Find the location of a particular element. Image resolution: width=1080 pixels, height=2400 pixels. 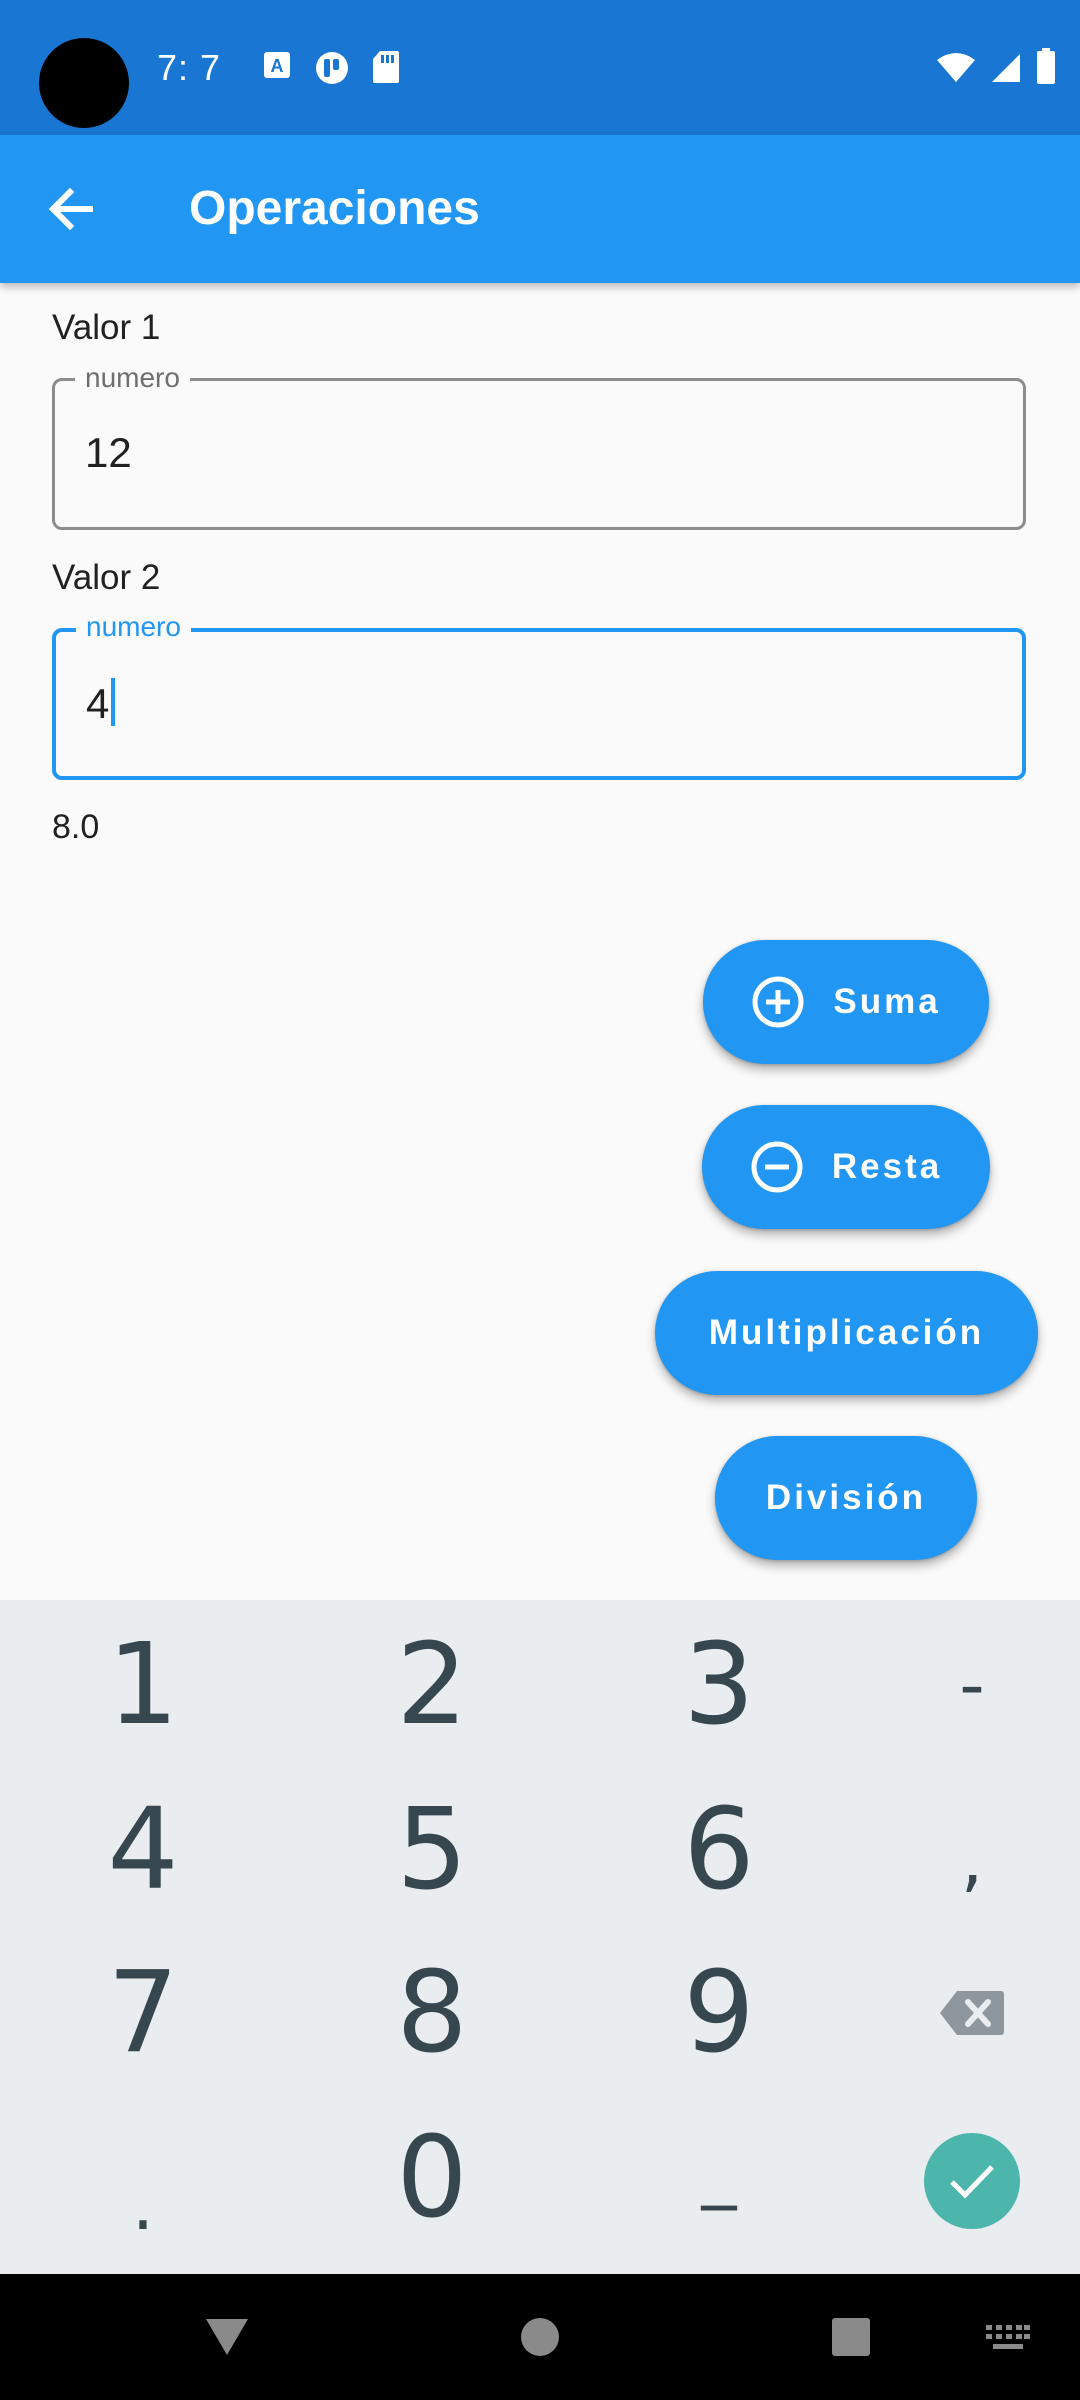

notification-icons: A is located at coordinates (331, 68).